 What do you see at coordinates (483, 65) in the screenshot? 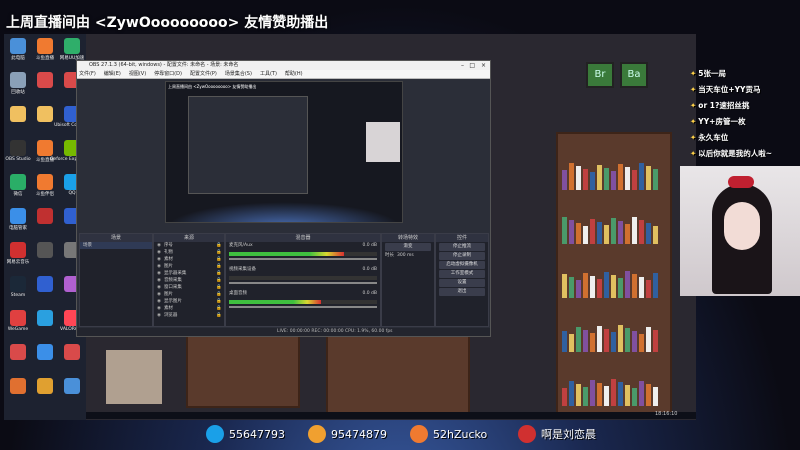
I see `close-icon: ×` at bounding box center [483, 65].